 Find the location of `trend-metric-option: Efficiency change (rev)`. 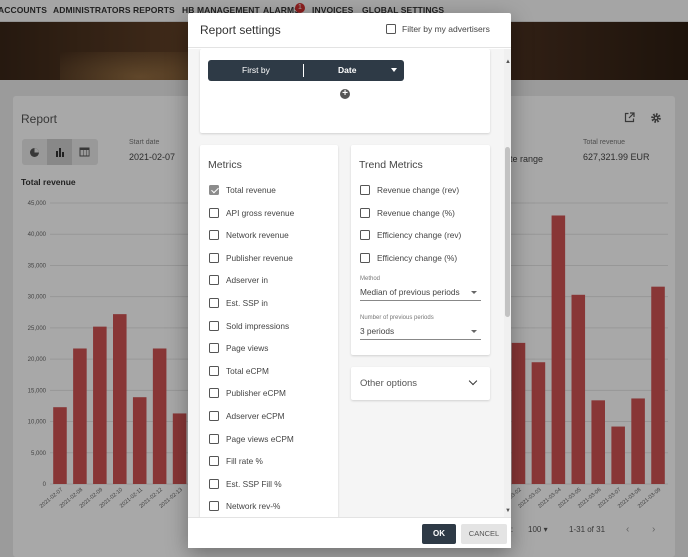

trend-metric-option: Efficiency change (rev) is located at coordinates (410, 235).